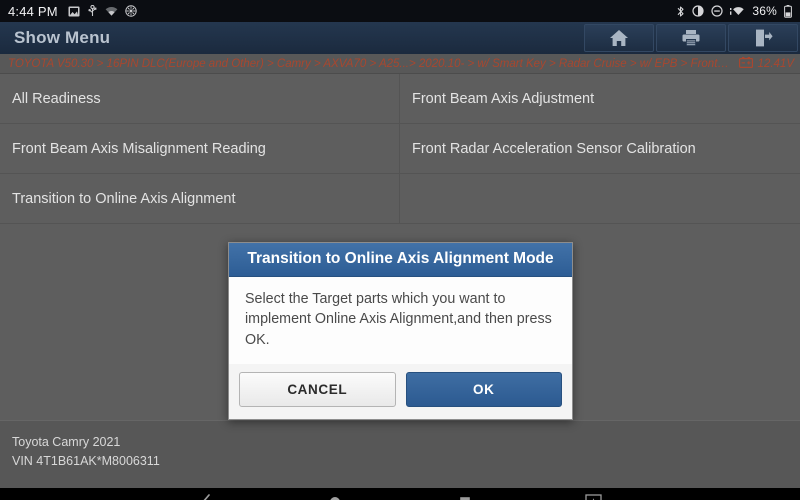 This screenshot has width=800, height=500. What do you see at coordinates (131, 11) in the screenshot?
I see `settings-gear-icon` at bounding box center [131, 11].